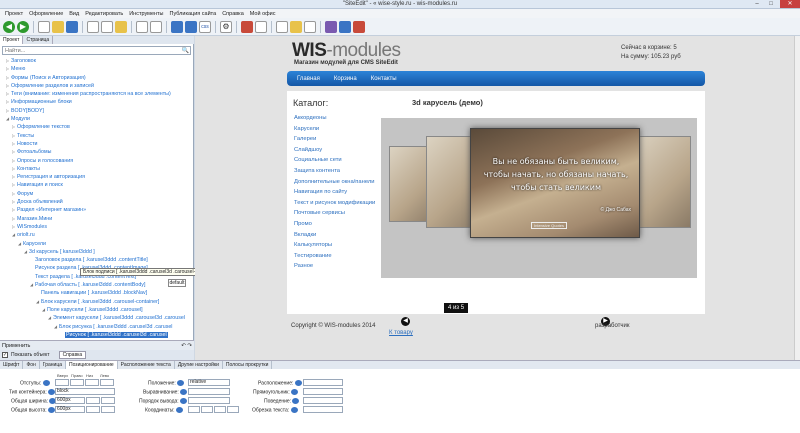  What do you see at coordinates (96, 119) in the screenshot?
I see `tree-node: ◢ Модули` at bounding box center [96, 119].